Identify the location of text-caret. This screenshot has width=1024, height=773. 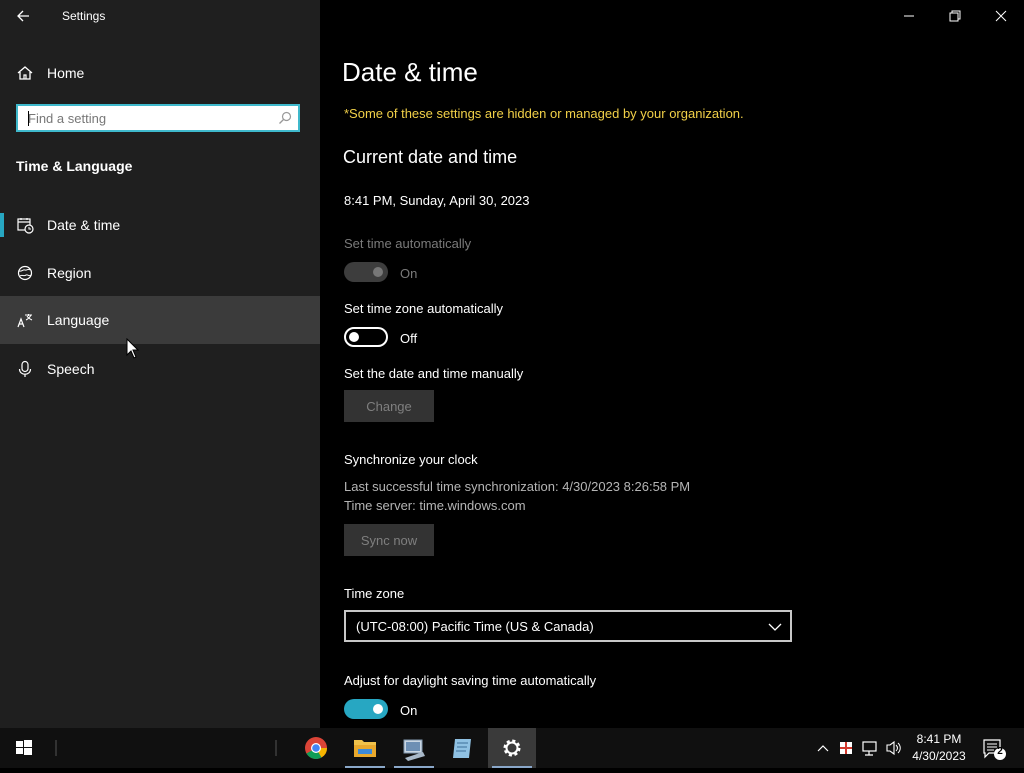
(28, 118).